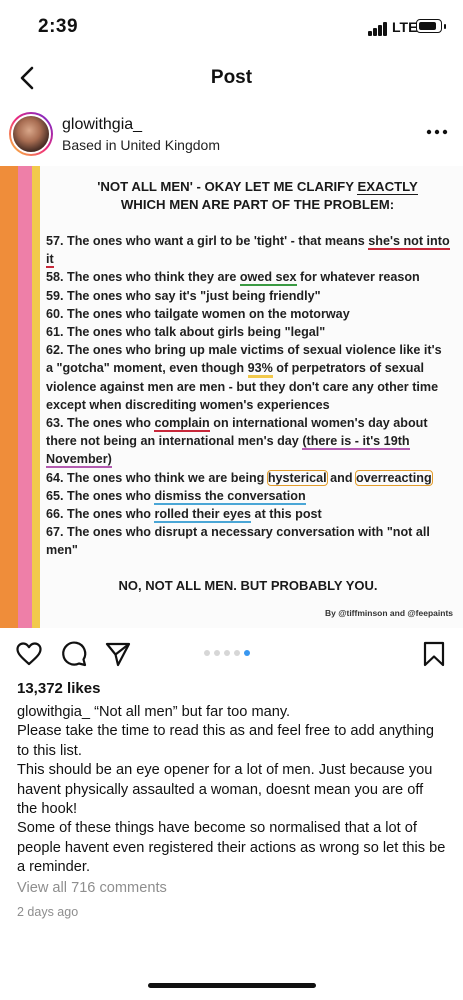  Describe the element at coordinates (74, 654) in the screenshot. I see `comment-icon` at that location.